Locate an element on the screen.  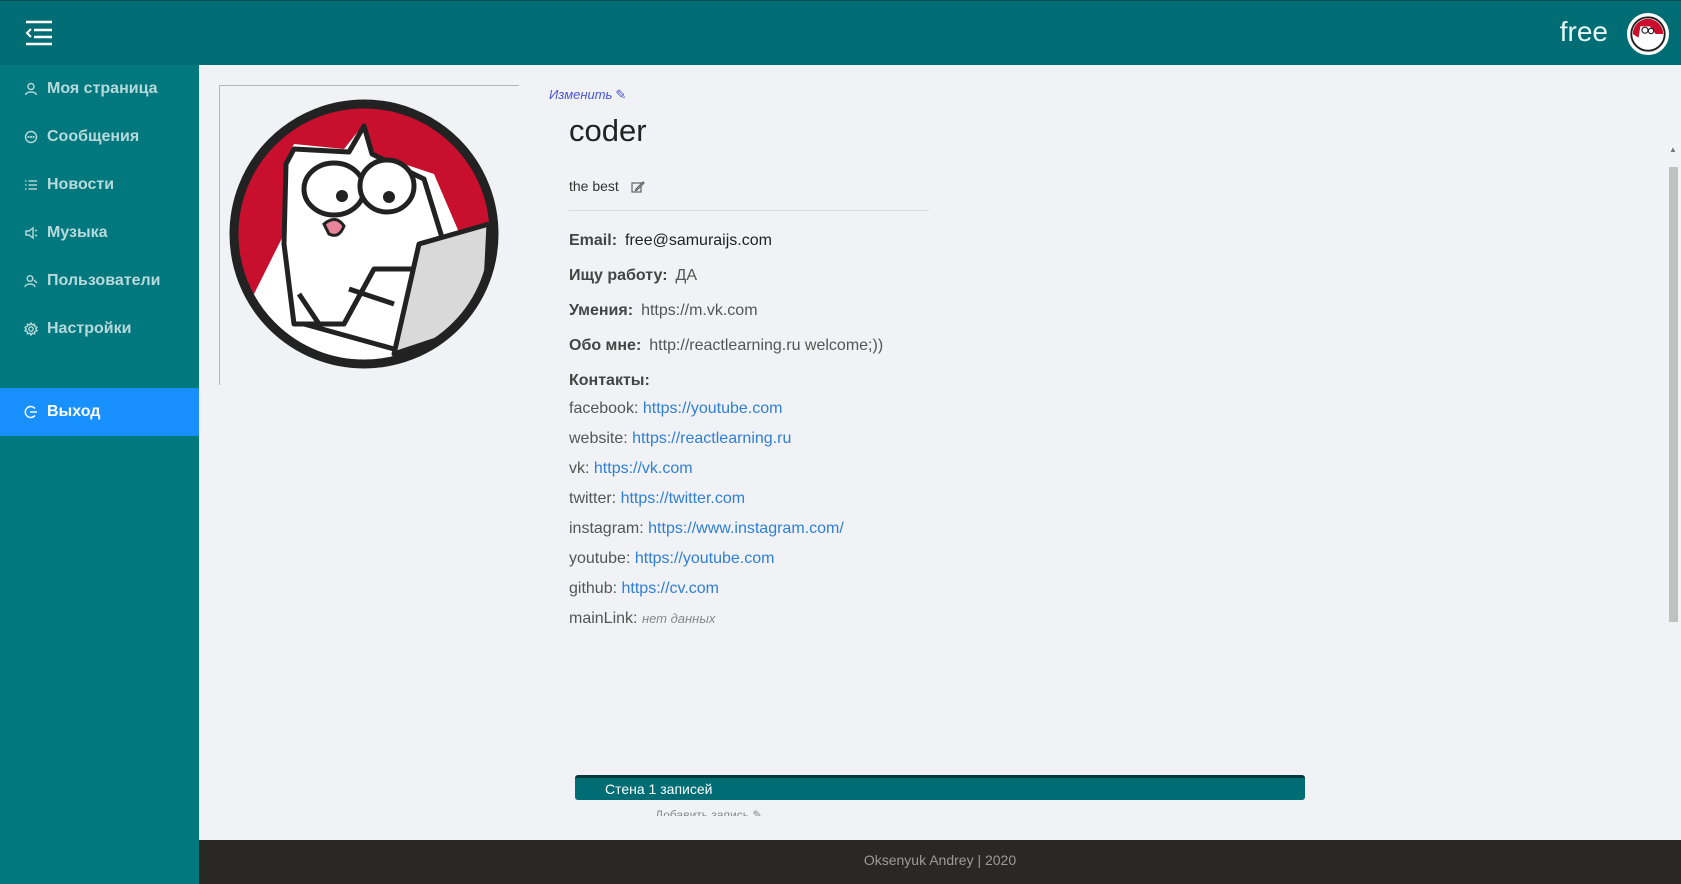
email-row: Email: free@samuraijs.com is located at coordinates (726, 240).